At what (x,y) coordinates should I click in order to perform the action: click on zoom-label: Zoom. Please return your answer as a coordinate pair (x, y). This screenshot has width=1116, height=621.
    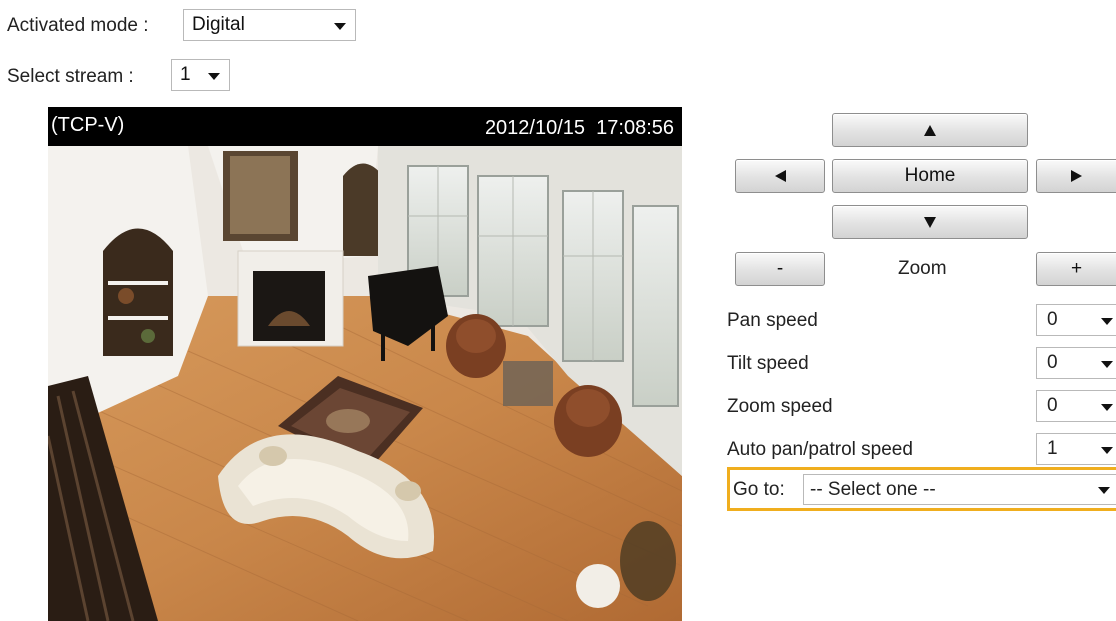
    Looking at the image, I should click on (922, 268).